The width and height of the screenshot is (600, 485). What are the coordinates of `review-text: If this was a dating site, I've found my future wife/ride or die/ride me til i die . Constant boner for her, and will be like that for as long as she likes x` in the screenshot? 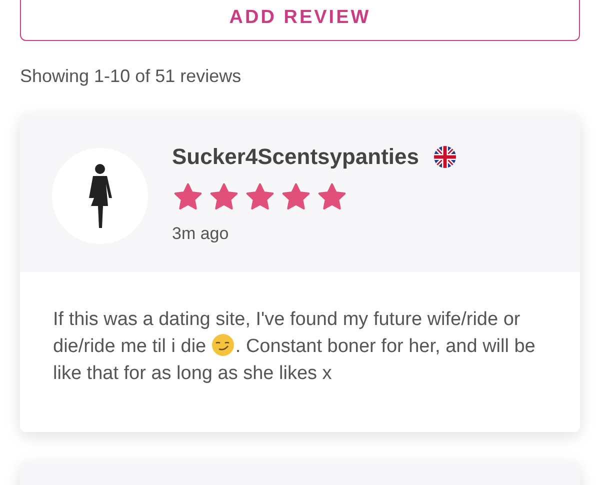 It's located at (294, 347).